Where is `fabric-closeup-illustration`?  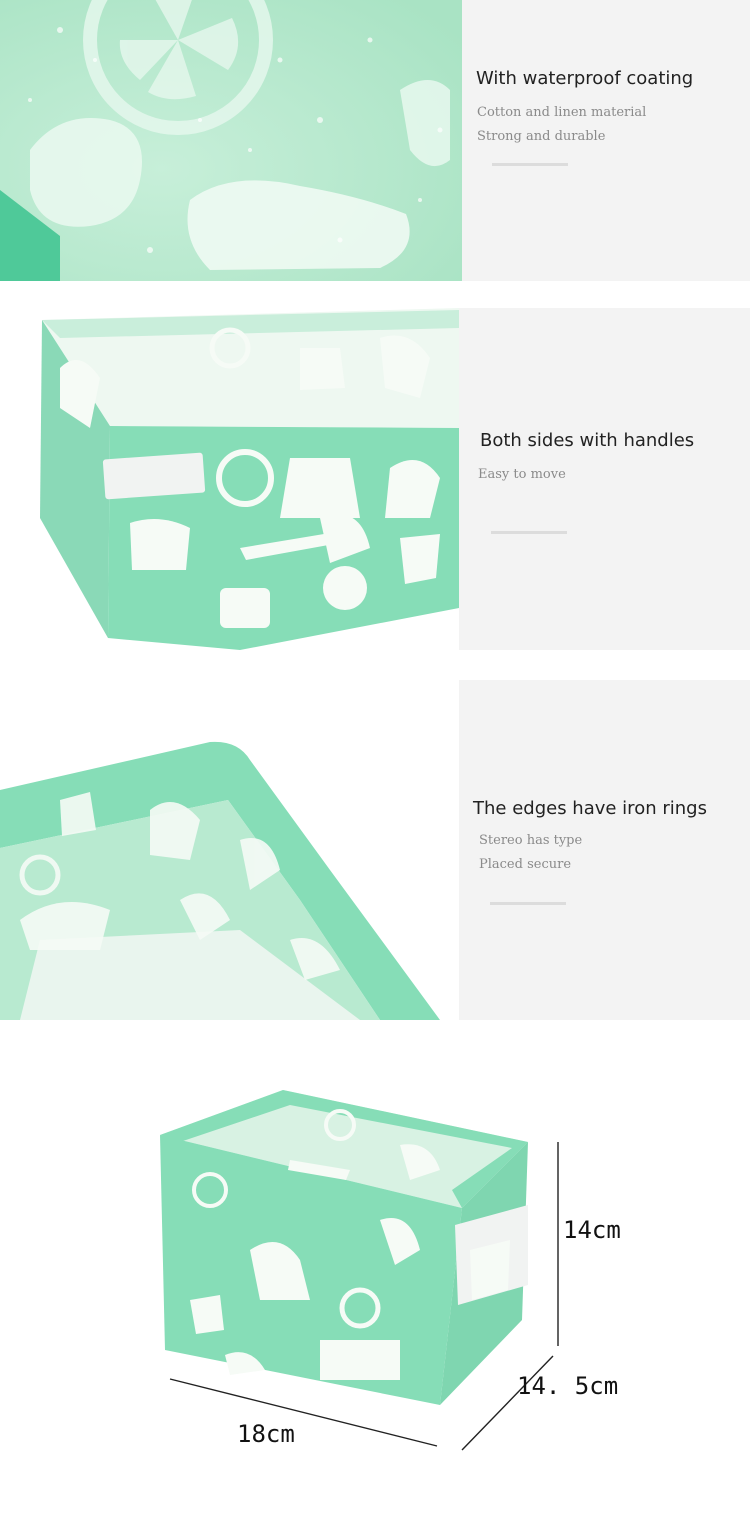
fabric-closeup-illustration is located at coordinates (231, 140).